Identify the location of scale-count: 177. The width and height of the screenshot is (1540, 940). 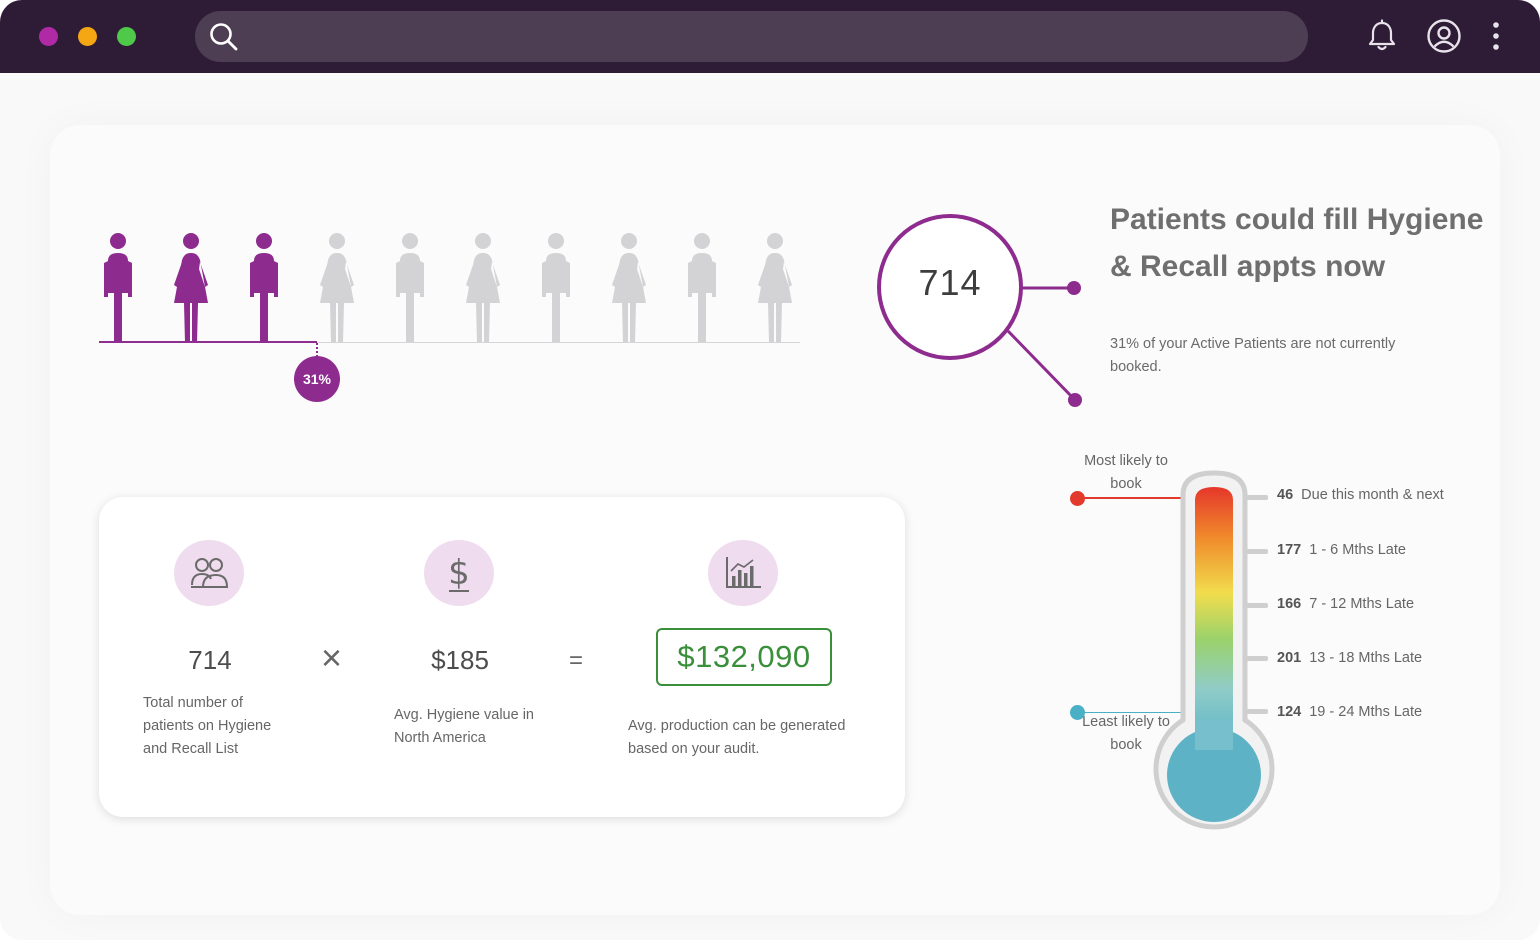
(1289, 550).